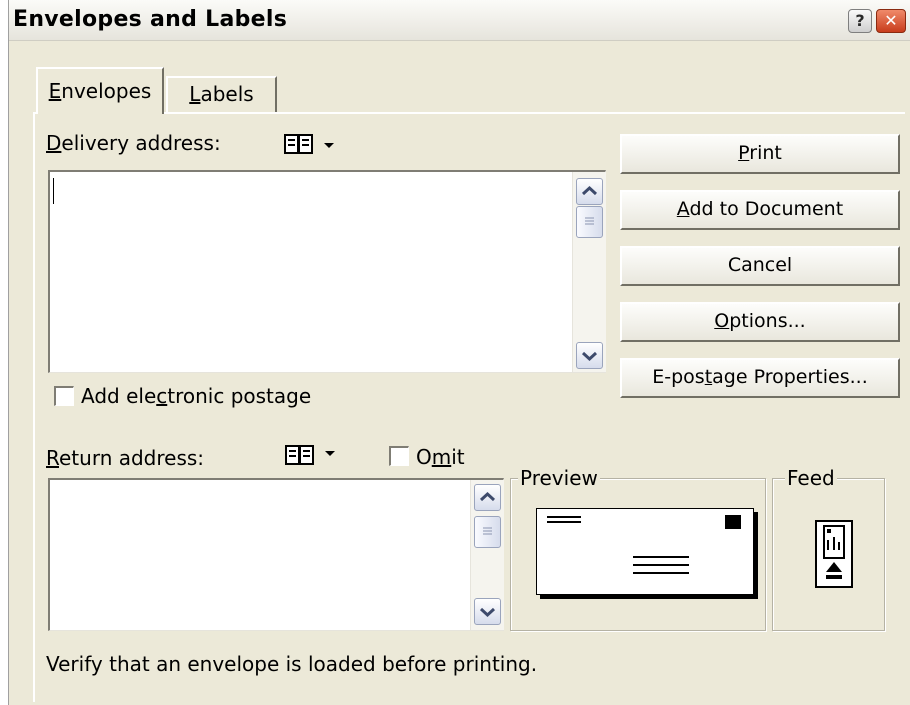 This screenshot has height=705, width=910. What do you see at coordinates (860, 21) in the screenshot?
I see `help-button: ?` at bounding box center [860, 21].